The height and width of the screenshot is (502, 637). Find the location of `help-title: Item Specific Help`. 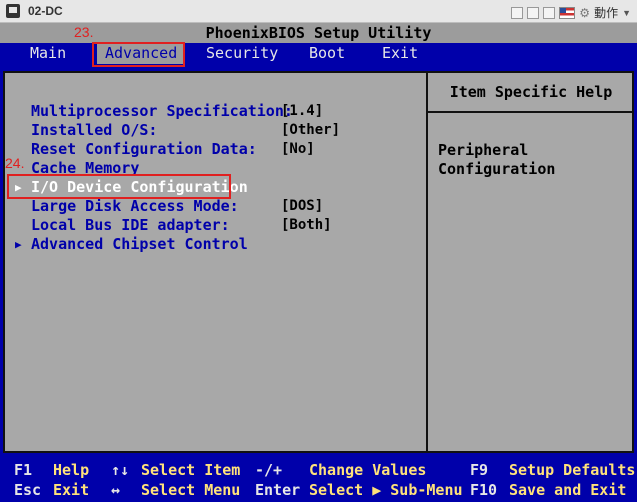

help-title: Item Specific Help is located at coordinates (531, 93).